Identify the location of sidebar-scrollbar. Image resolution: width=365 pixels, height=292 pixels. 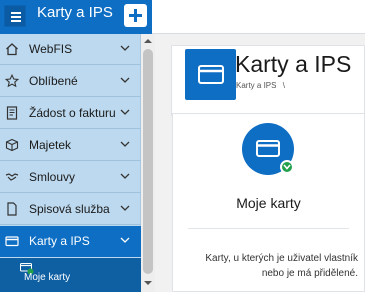
(148, 163).